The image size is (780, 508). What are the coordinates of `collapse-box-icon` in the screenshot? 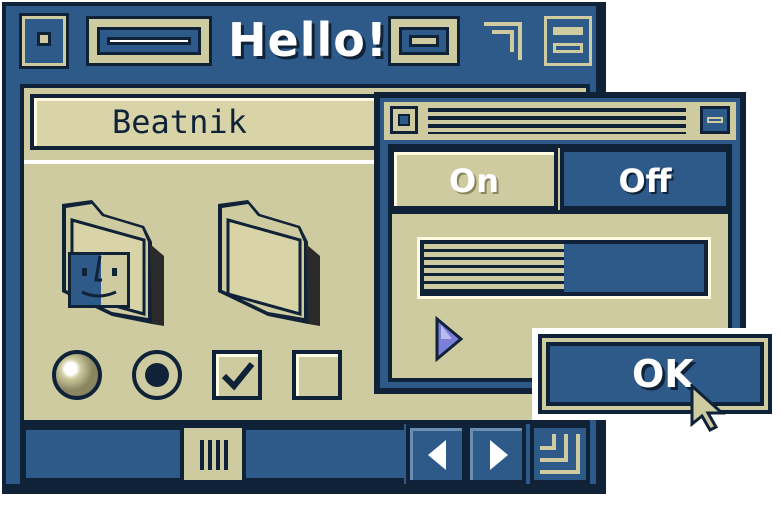 It's located at (503, 41).